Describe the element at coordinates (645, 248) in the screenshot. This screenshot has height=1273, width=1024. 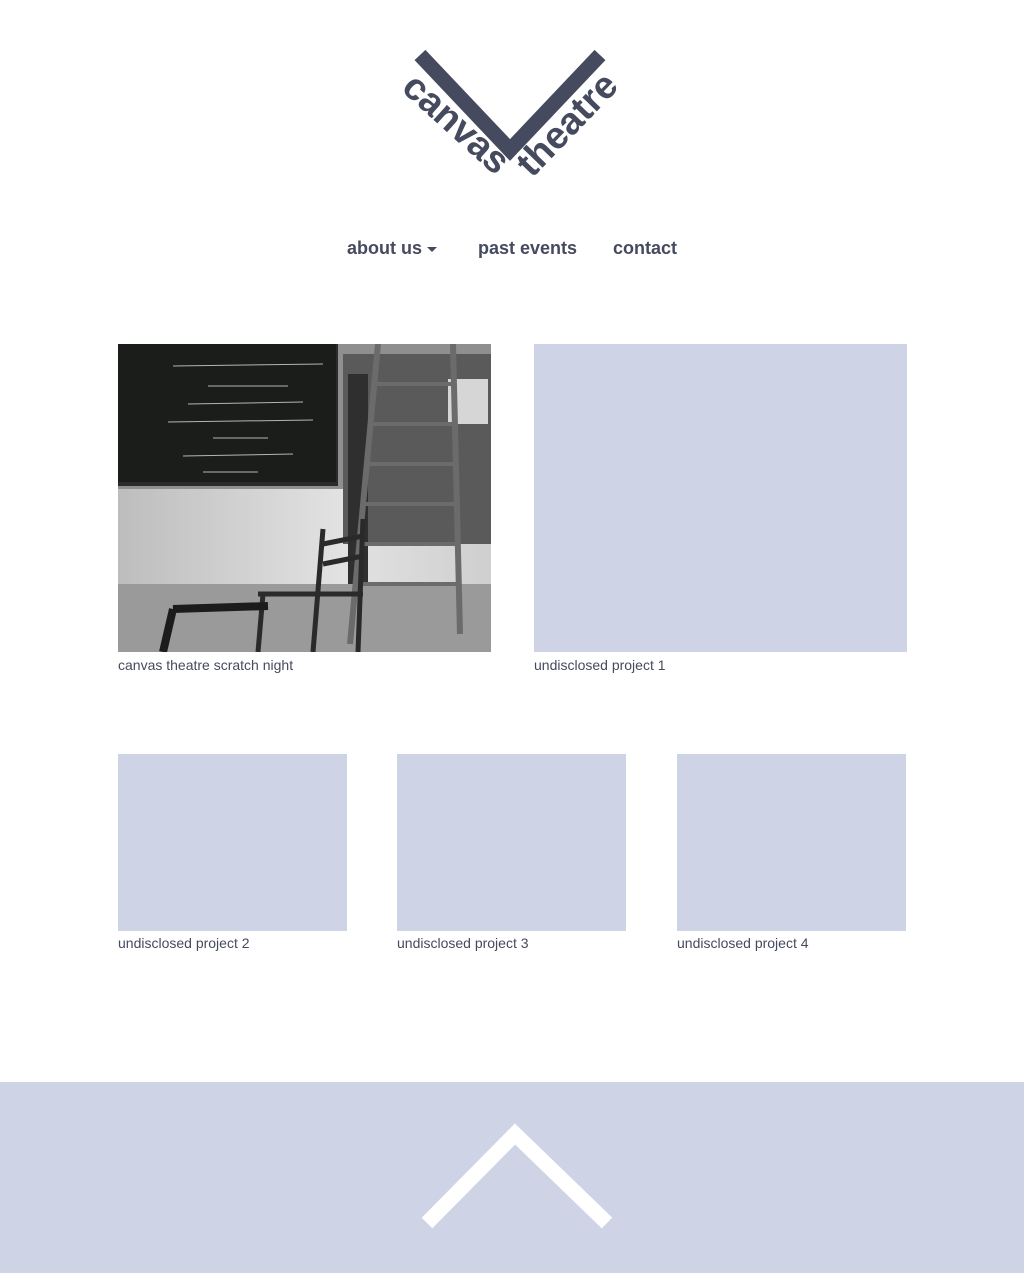
I see `nav-contact: contact` at that location.